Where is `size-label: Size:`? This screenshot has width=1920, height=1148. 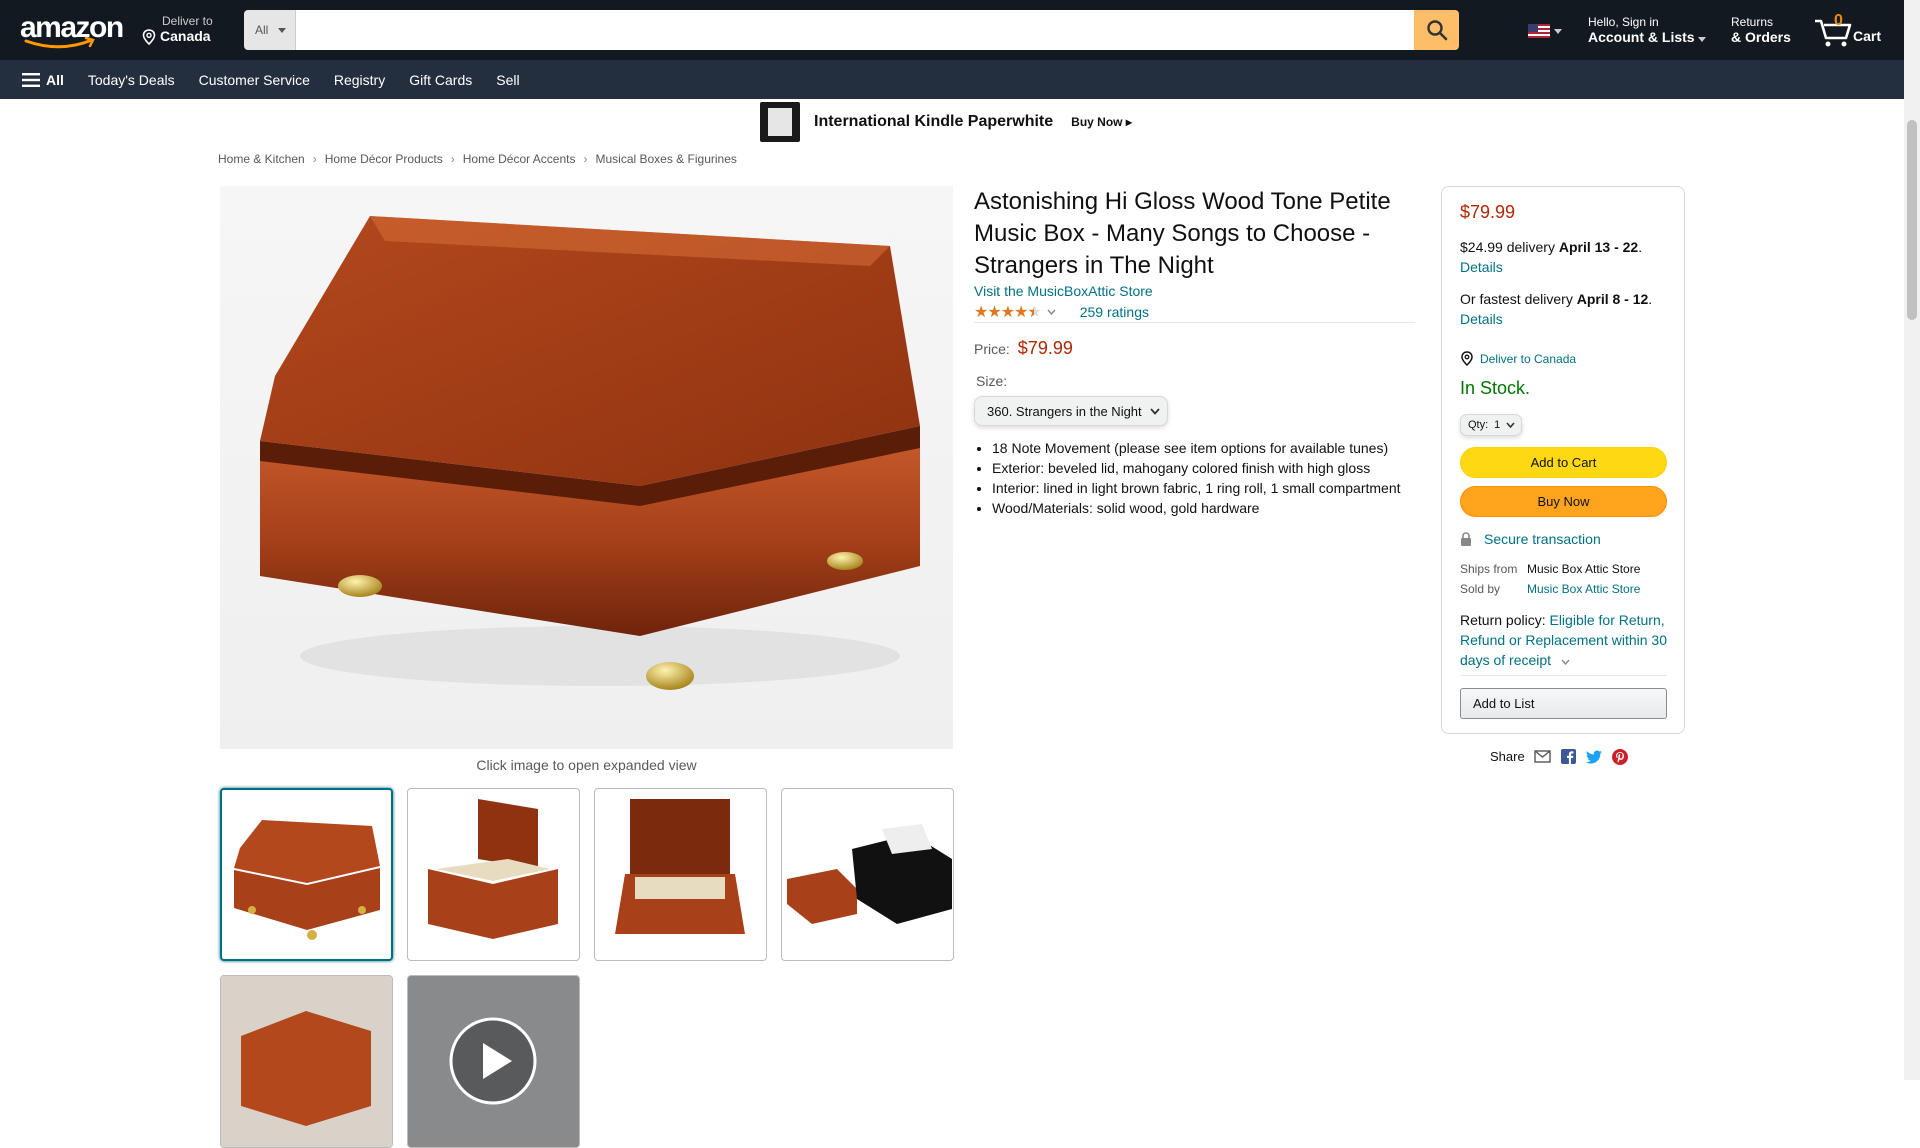 size-label: Size: is located at coordinates (992, 381).